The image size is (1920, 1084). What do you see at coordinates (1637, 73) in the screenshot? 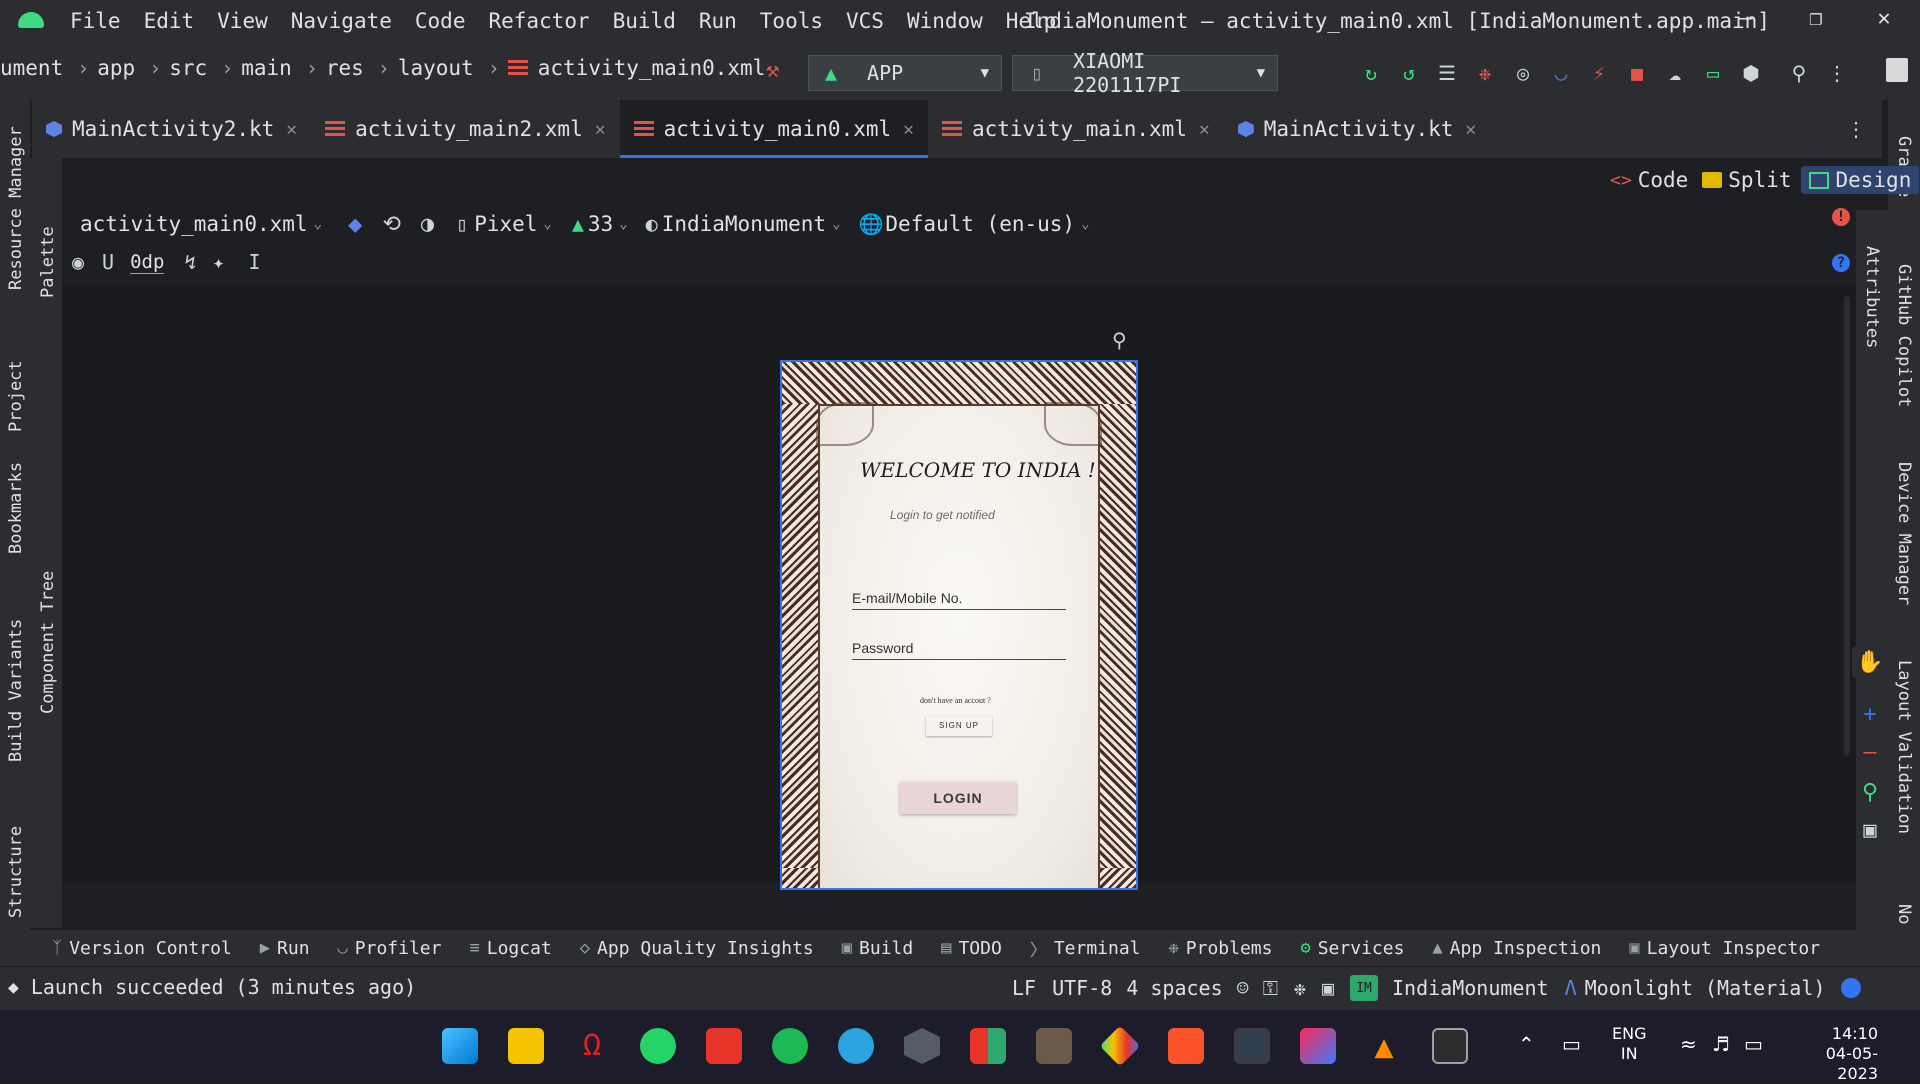
I see `stop-icon: ■` at bounding box center [1637, 73].